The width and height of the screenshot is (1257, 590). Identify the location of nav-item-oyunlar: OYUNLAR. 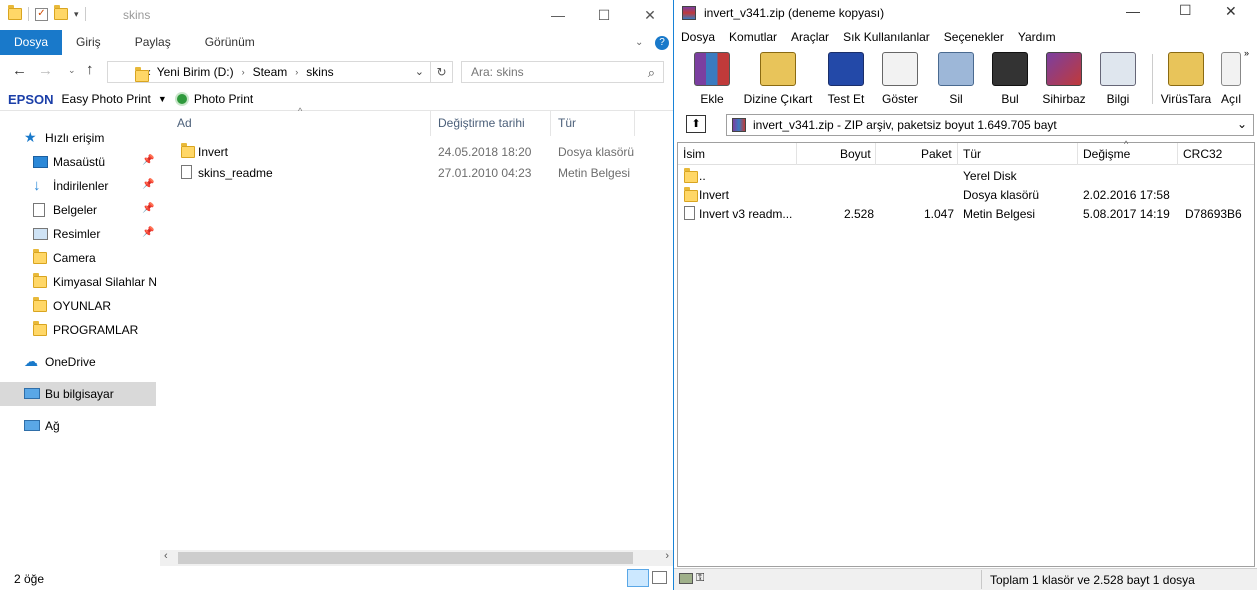
(78, 306).